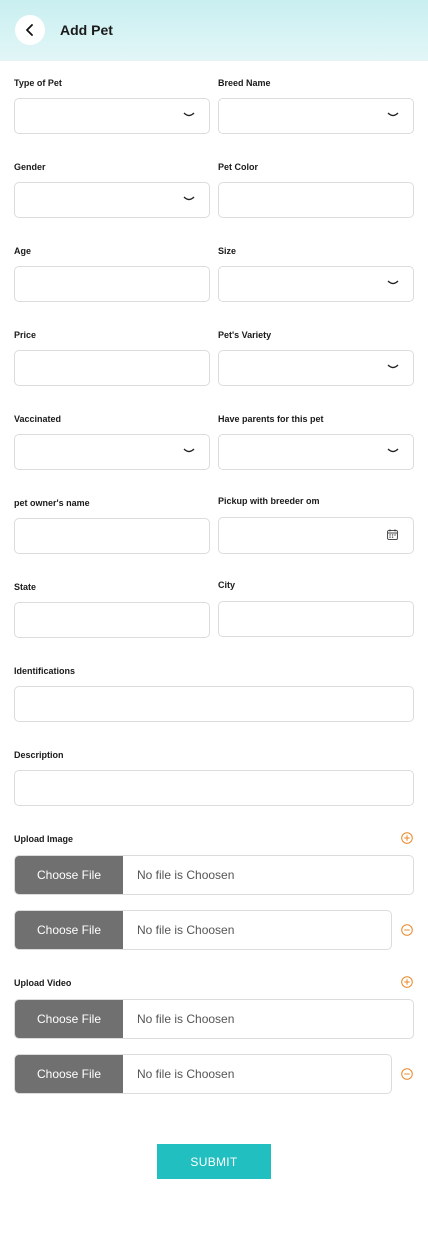 Image resolution: width=428 pixels, height=1244 pixels. I want to click on have-parents-label: Have parents for this pet, so click(271, 419).